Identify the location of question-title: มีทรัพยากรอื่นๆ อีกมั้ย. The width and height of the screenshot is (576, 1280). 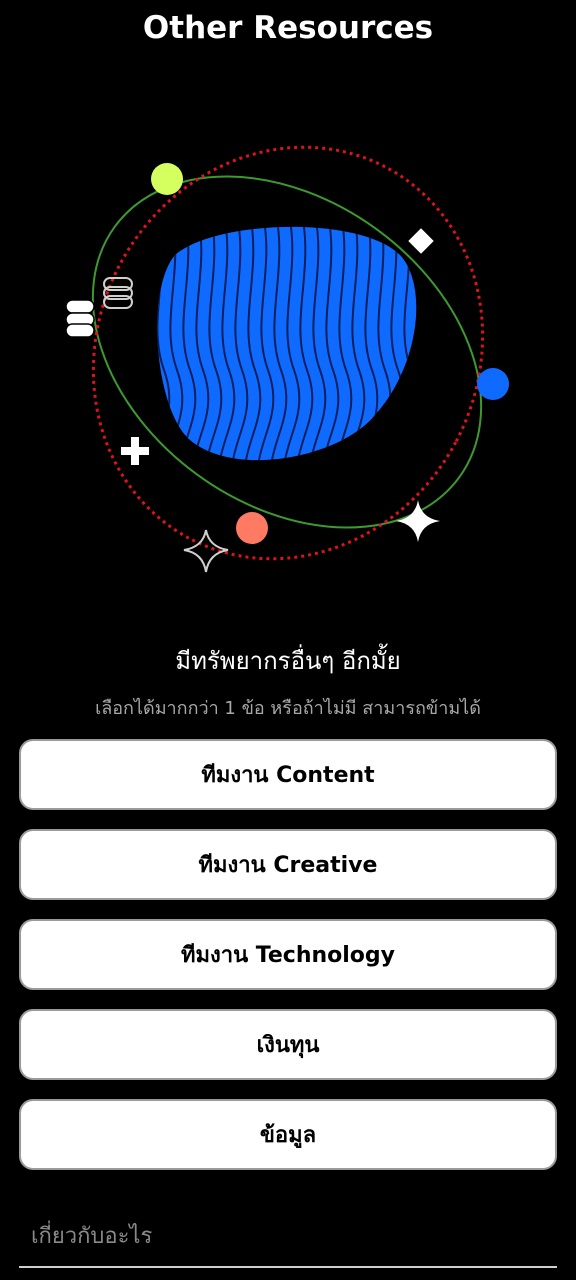
(288, 661).